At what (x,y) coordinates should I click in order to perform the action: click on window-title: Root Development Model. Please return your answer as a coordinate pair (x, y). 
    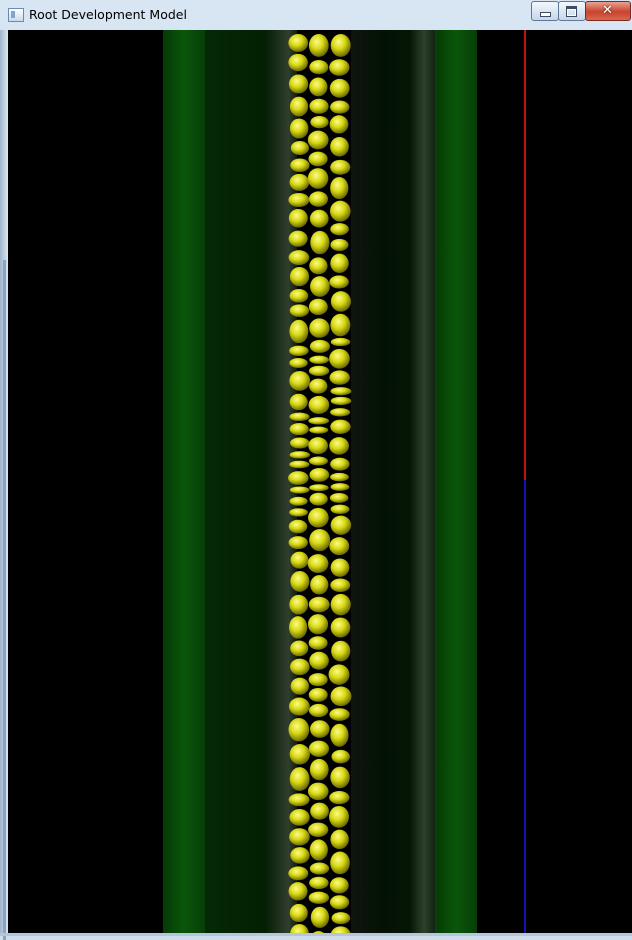
    Looking at the image, I should click on (108, 14).